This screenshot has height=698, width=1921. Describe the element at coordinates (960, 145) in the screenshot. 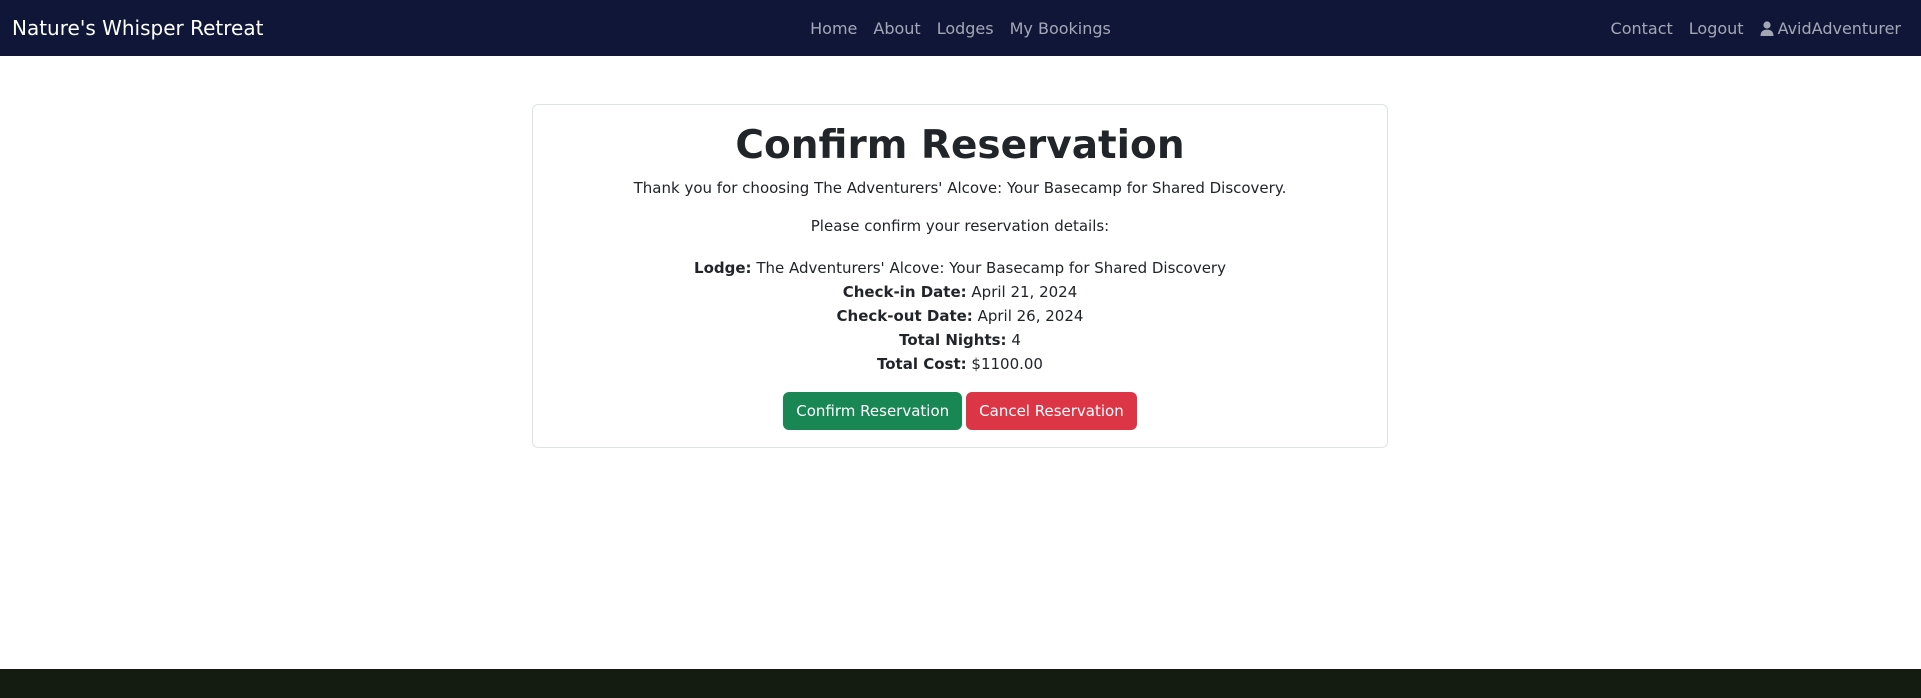

I see `page-title: Confirm Reservation` at that location.